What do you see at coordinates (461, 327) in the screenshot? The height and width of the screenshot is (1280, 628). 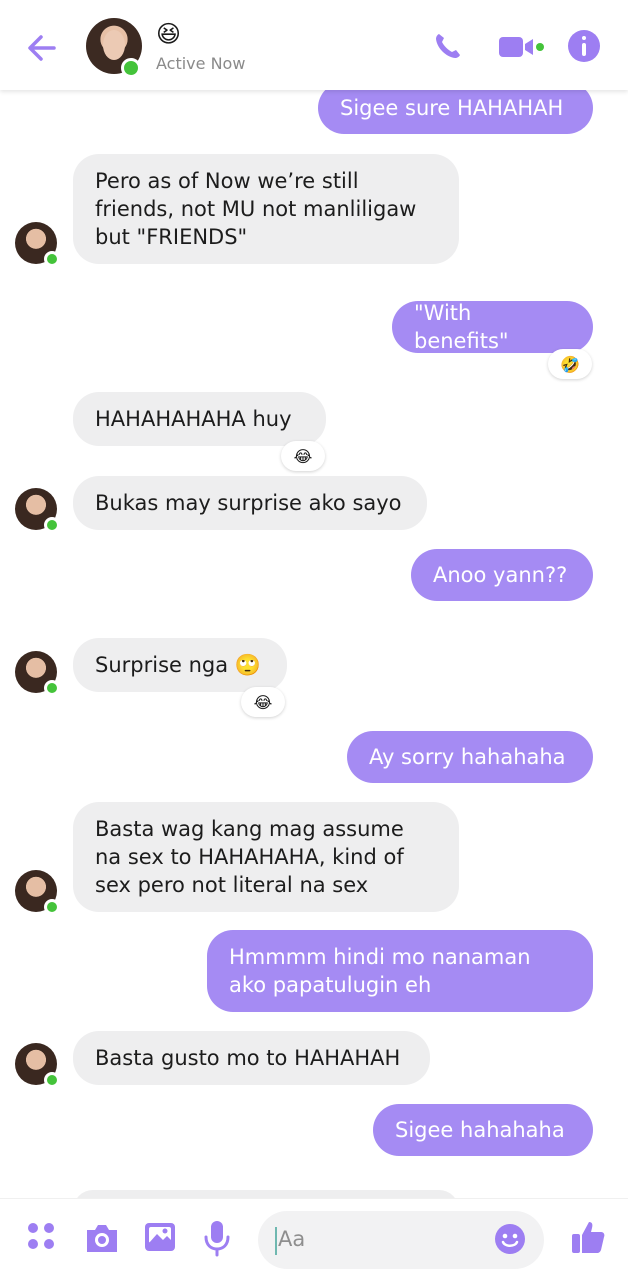 I see `message-text: "With benefits"` at bounding box center [461, 327].